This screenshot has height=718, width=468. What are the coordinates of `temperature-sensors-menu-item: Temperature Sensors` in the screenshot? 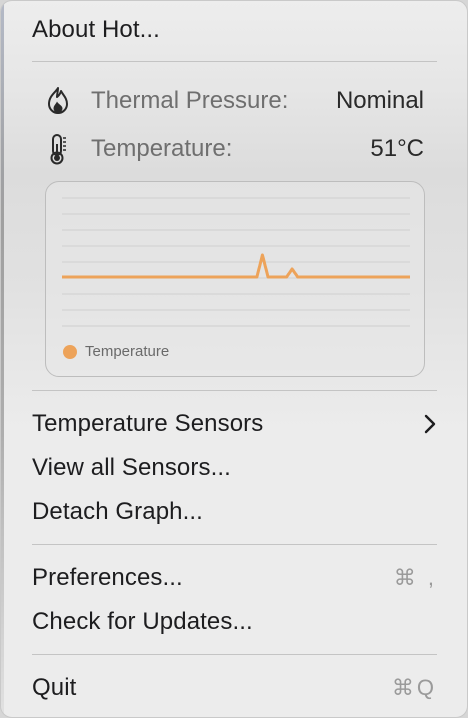 It's located at (234, 424).